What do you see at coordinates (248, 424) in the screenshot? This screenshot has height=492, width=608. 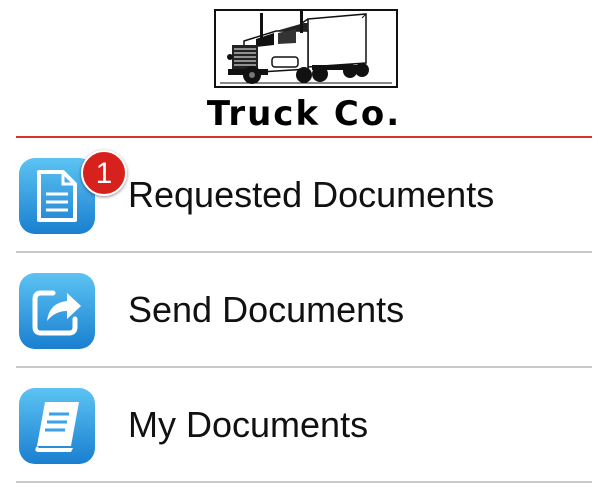 I see `menu-item-label: My Documents` at bounding box center [248, 424].